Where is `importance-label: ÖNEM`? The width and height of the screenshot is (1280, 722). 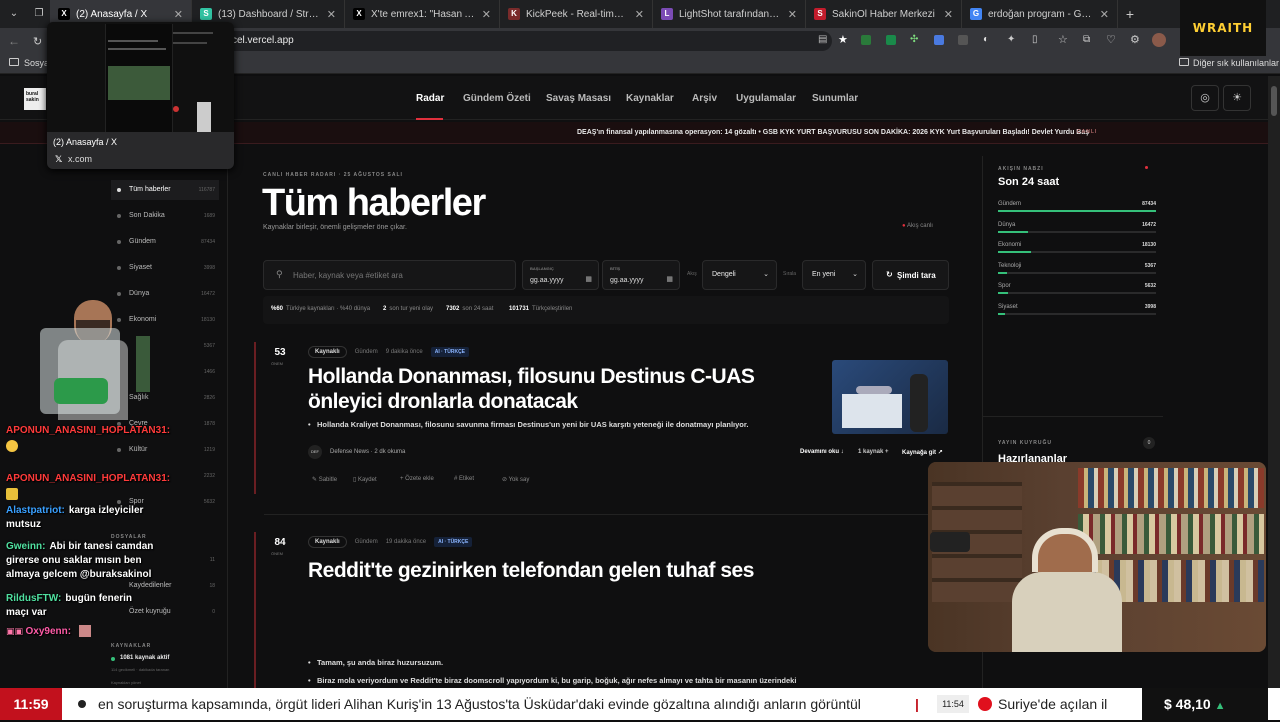 importance-label: ÖNEM is located at coordinates (277, 363).